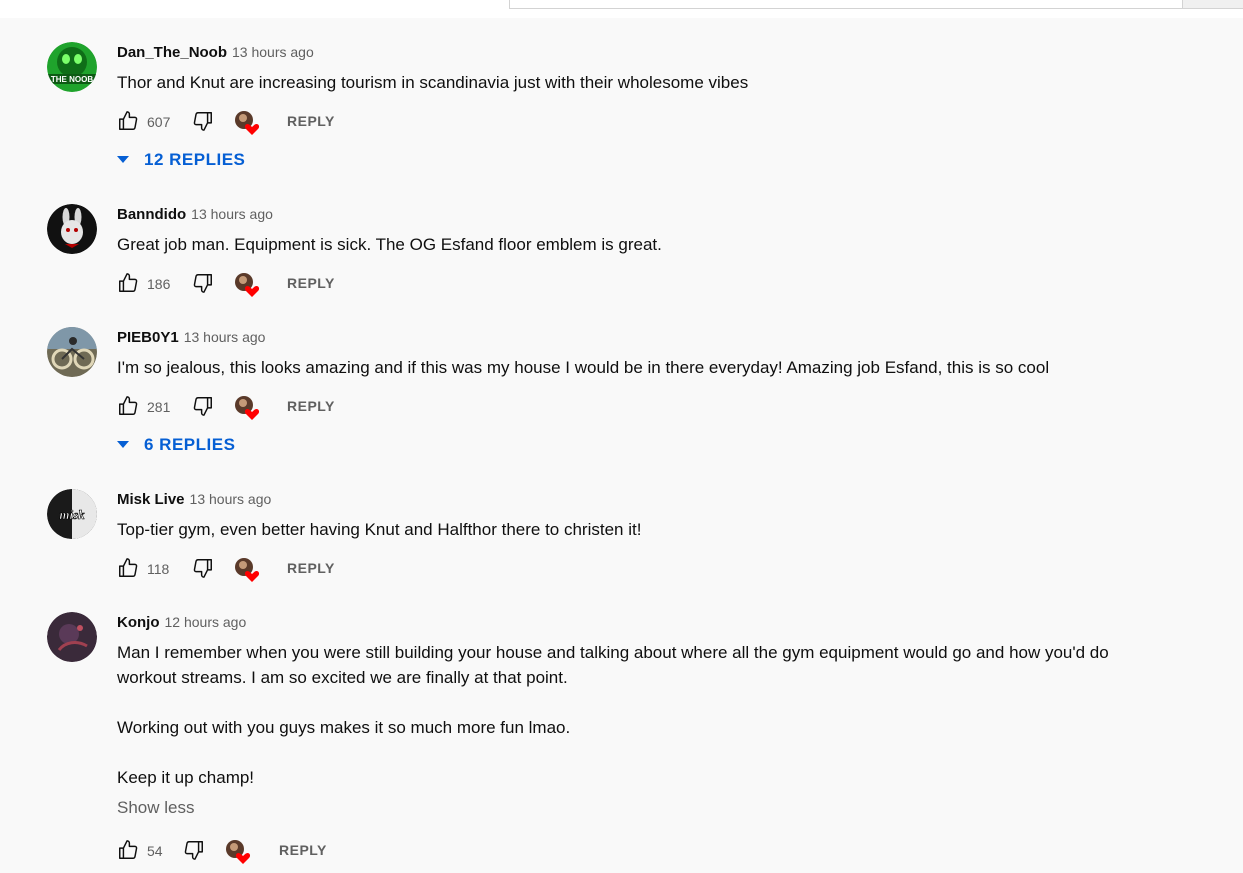 Image resolution: width=1243 pixels, height=873 pixels. I want to click on comment-actions: 54 REPLY, so click(672, 851).